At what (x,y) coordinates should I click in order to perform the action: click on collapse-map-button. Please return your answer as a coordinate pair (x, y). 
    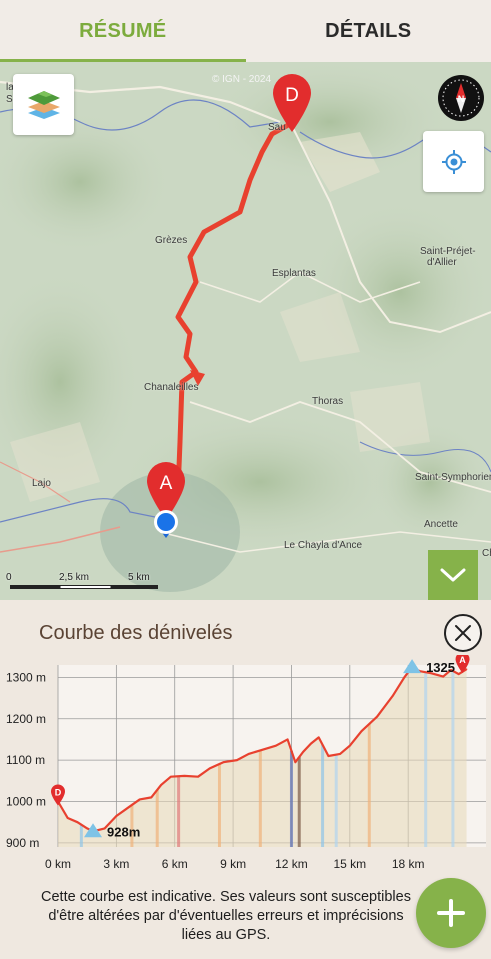
    Looking at the image, I should click on (453, 575).